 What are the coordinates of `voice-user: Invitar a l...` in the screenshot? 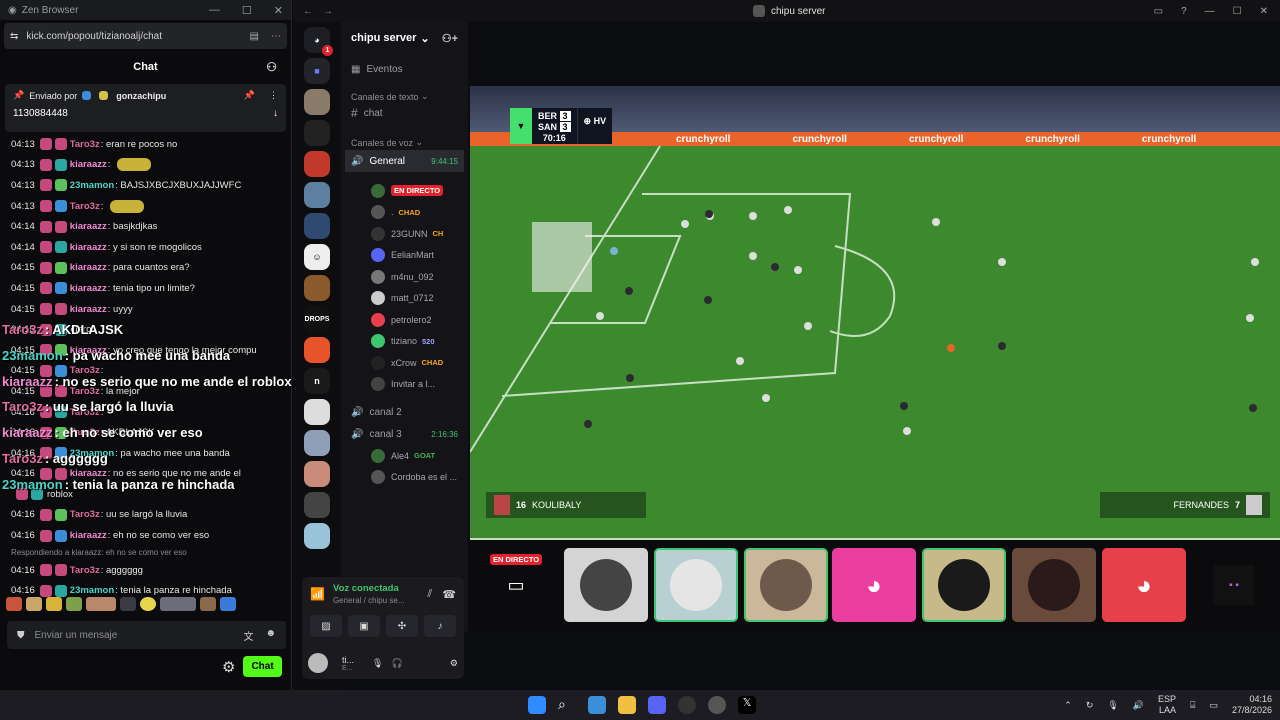 It's located at (404, 385).